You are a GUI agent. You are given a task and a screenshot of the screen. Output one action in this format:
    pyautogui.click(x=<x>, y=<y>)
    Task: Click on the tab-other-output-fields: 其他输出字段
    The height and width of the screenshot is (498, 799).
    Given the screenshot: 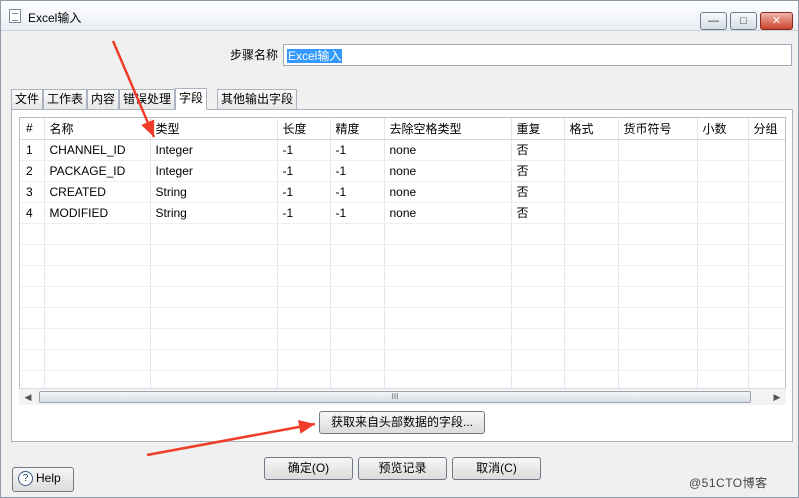 What is the action you would take?
    pyautogui.click(x=257, y=99)
    